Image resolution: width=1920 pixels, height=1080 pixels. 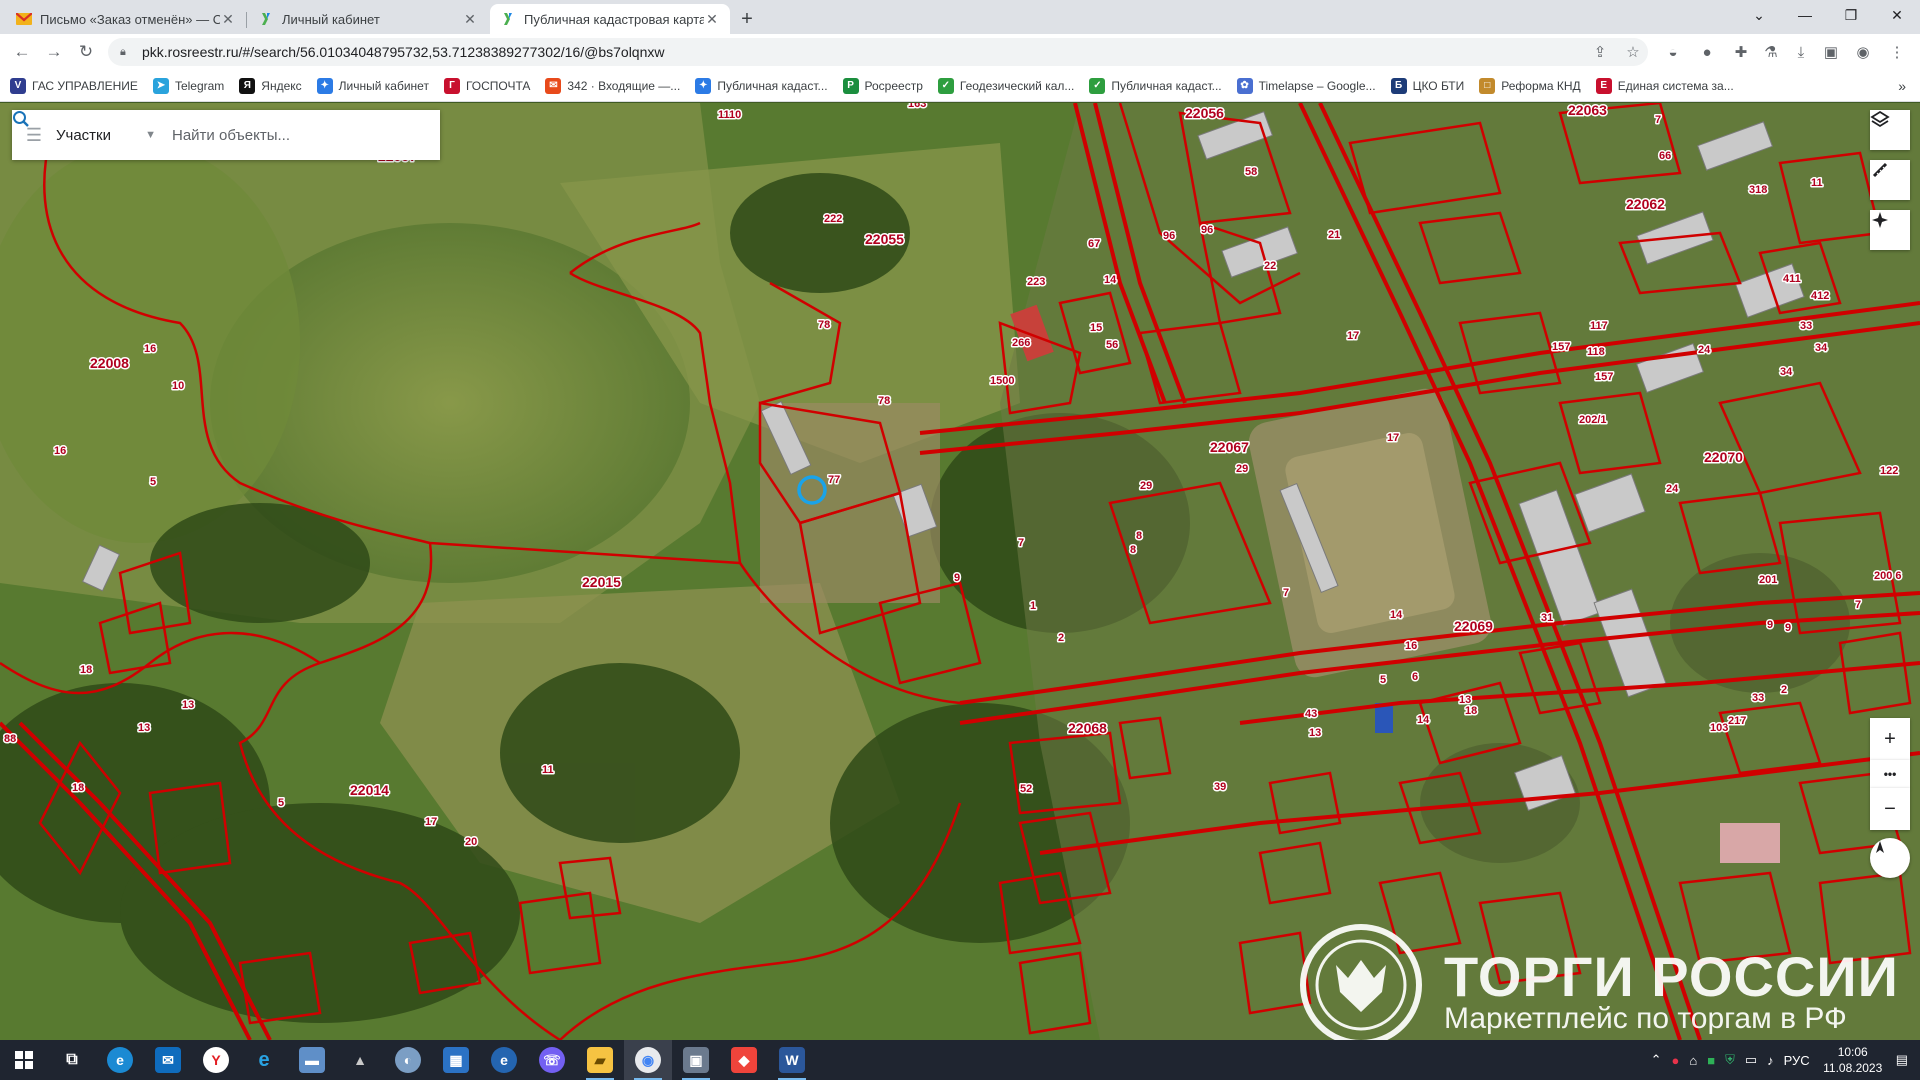 What do you see at coordinates (150, 135) in the screenshot?
I see `chevron-down-icon: ▼` at bounding box center [150, 135].